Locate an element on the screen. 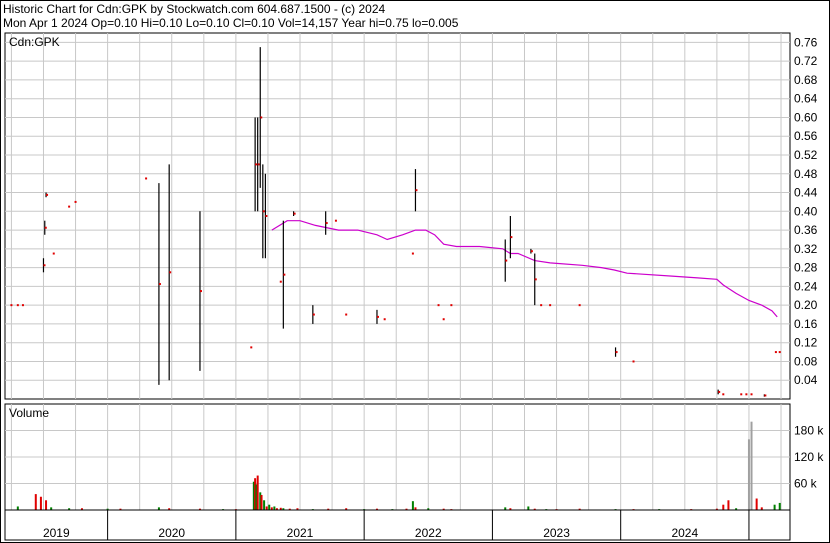 This screenshot has height=543, width=830. x-tick-label: 2024 is located at coordinates (684, 533).